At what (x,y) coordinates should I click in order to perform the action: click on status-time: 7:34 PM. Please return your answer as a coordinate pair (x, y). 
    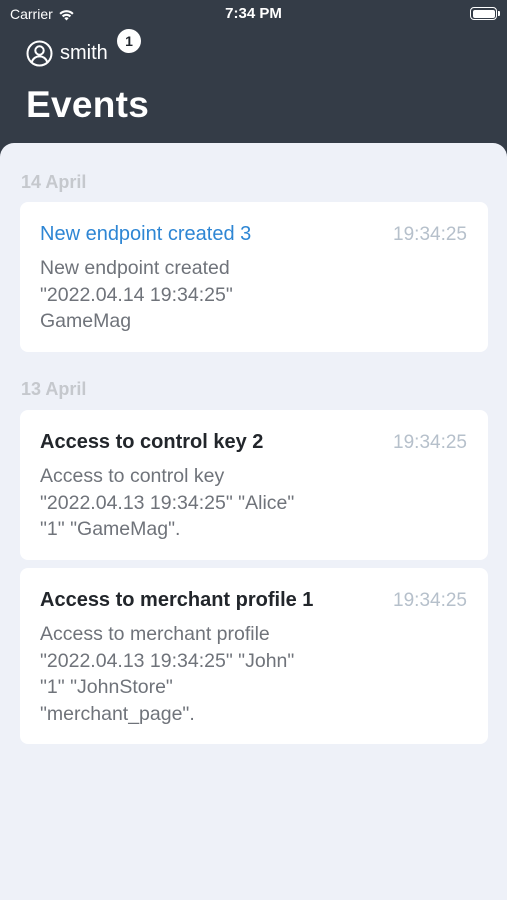
    Looking at the image, I should click on (253, 13).